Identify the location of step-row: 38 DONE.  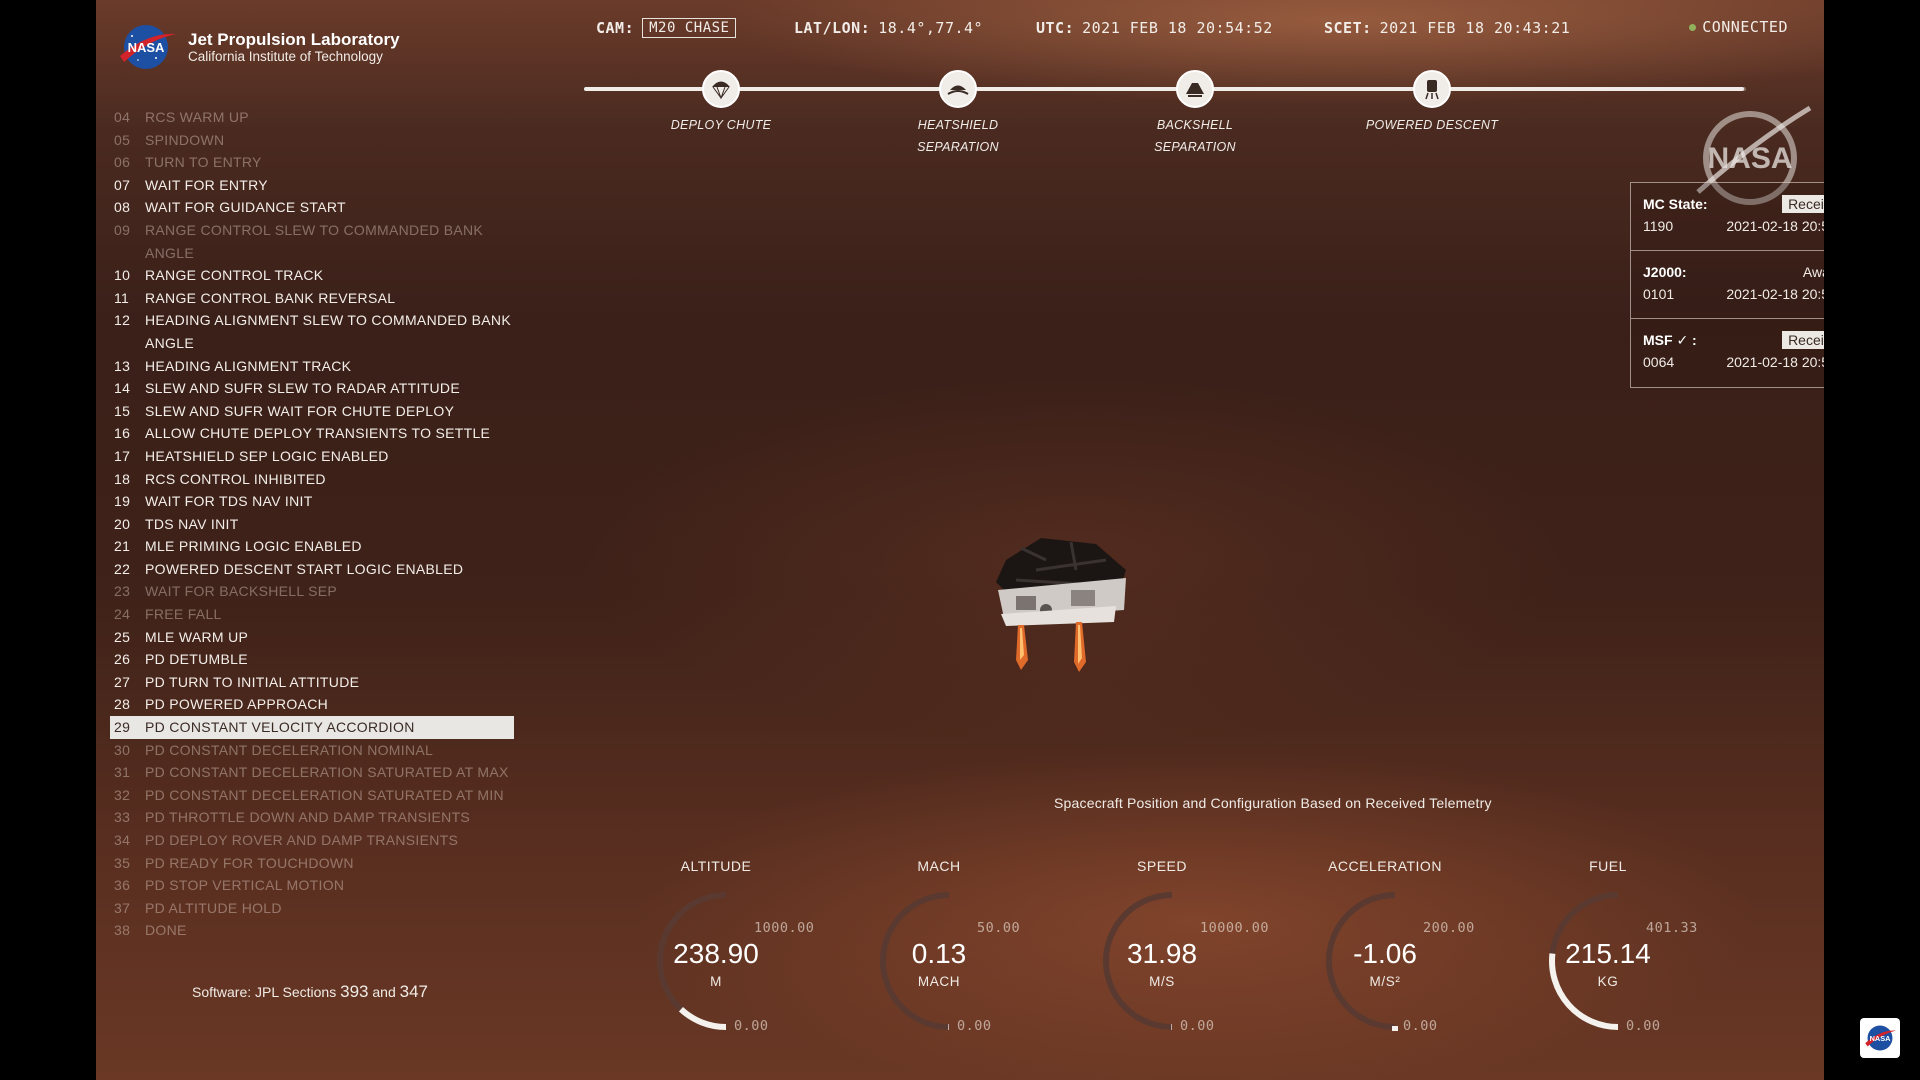
(314, 930).